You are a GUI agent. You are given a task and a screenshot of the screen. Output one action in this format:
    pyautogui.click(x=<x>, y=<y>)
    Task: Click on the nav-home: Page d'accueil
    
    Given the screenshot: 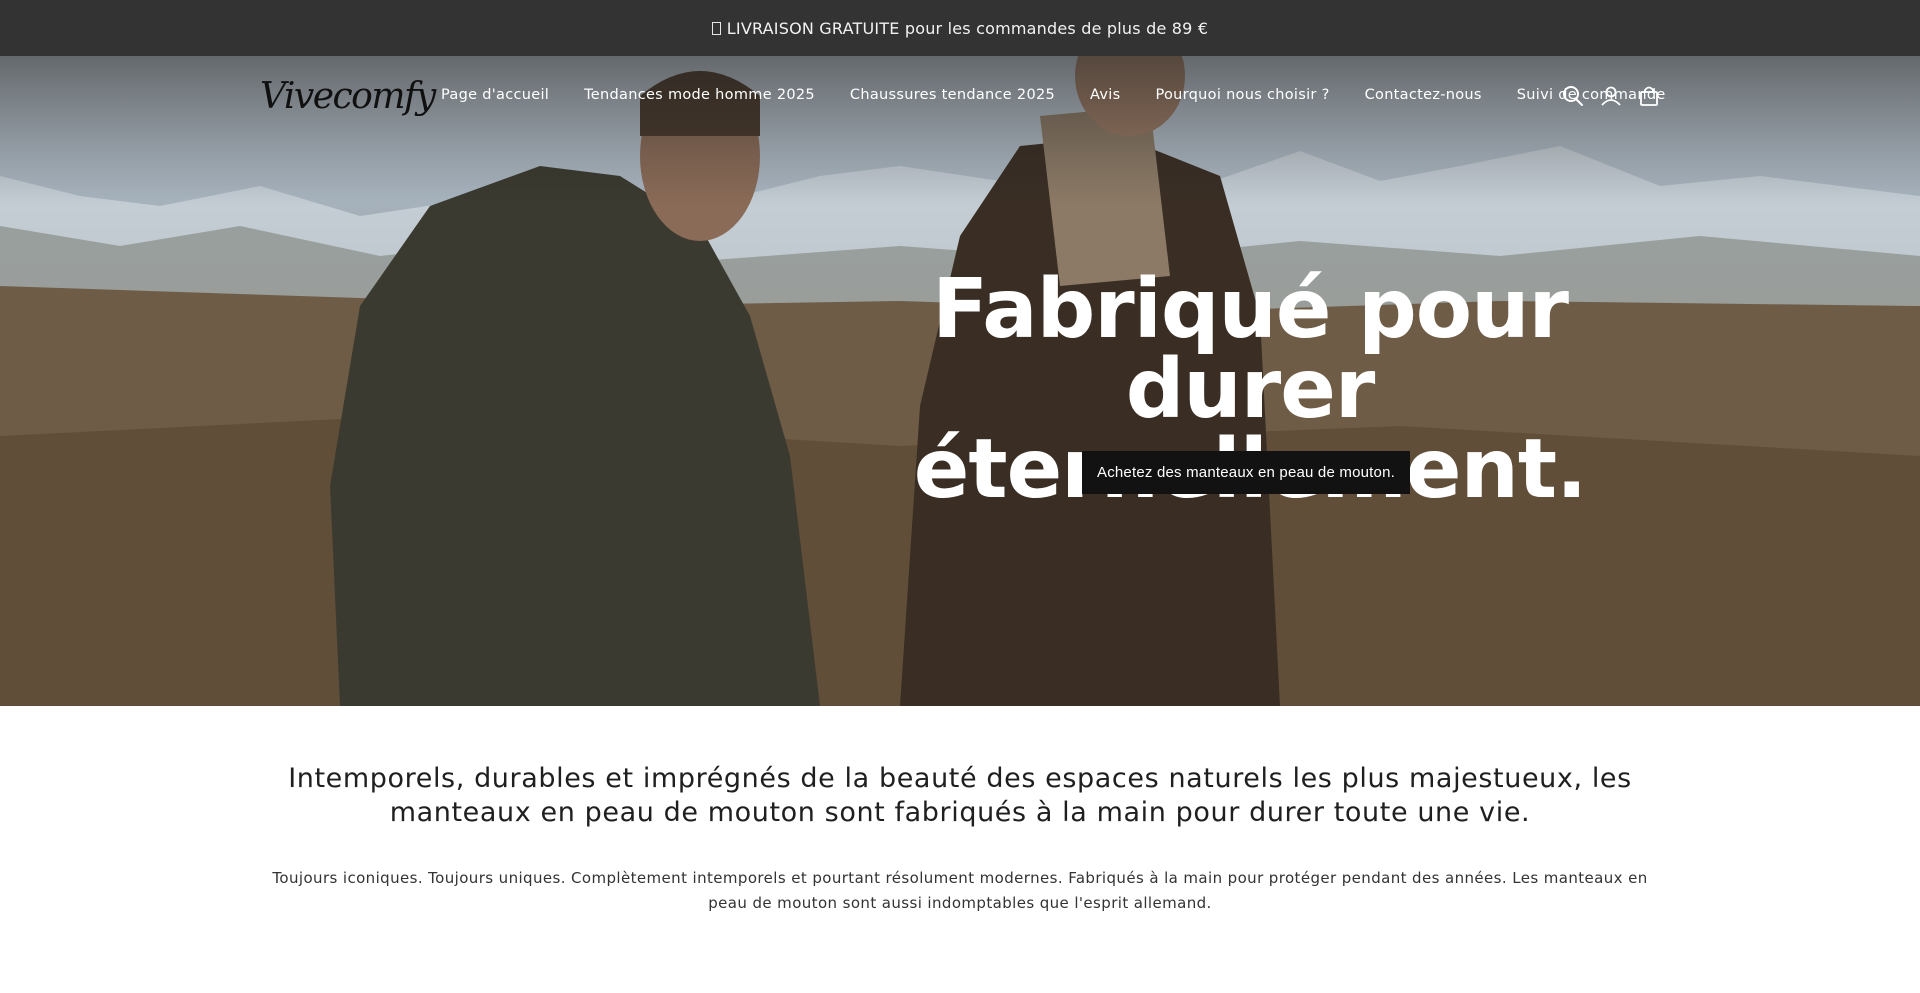 What is the action you would take?
    pyautogui.click(x=495, y=95)
    